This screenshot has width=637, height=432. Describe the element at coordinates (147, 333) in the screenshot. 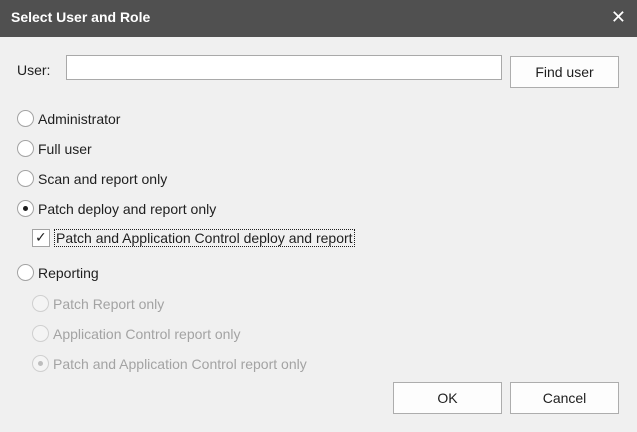

I see `reporting-label: Application Control report only` at that location.